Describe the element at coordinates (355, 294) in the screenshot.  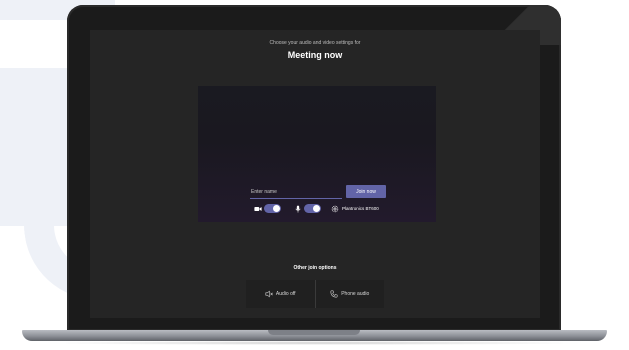
I see `phone-audio-label: Phone audio` at that location.